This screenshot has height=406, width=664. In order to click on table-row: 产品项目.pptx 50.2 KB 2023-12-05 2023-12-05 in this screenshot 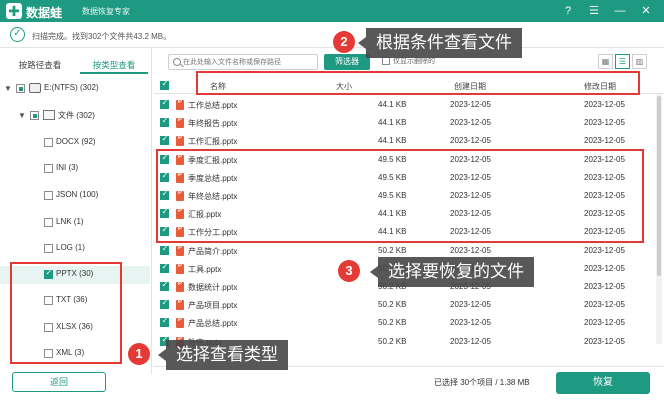, I will do `click(409, 305)`.